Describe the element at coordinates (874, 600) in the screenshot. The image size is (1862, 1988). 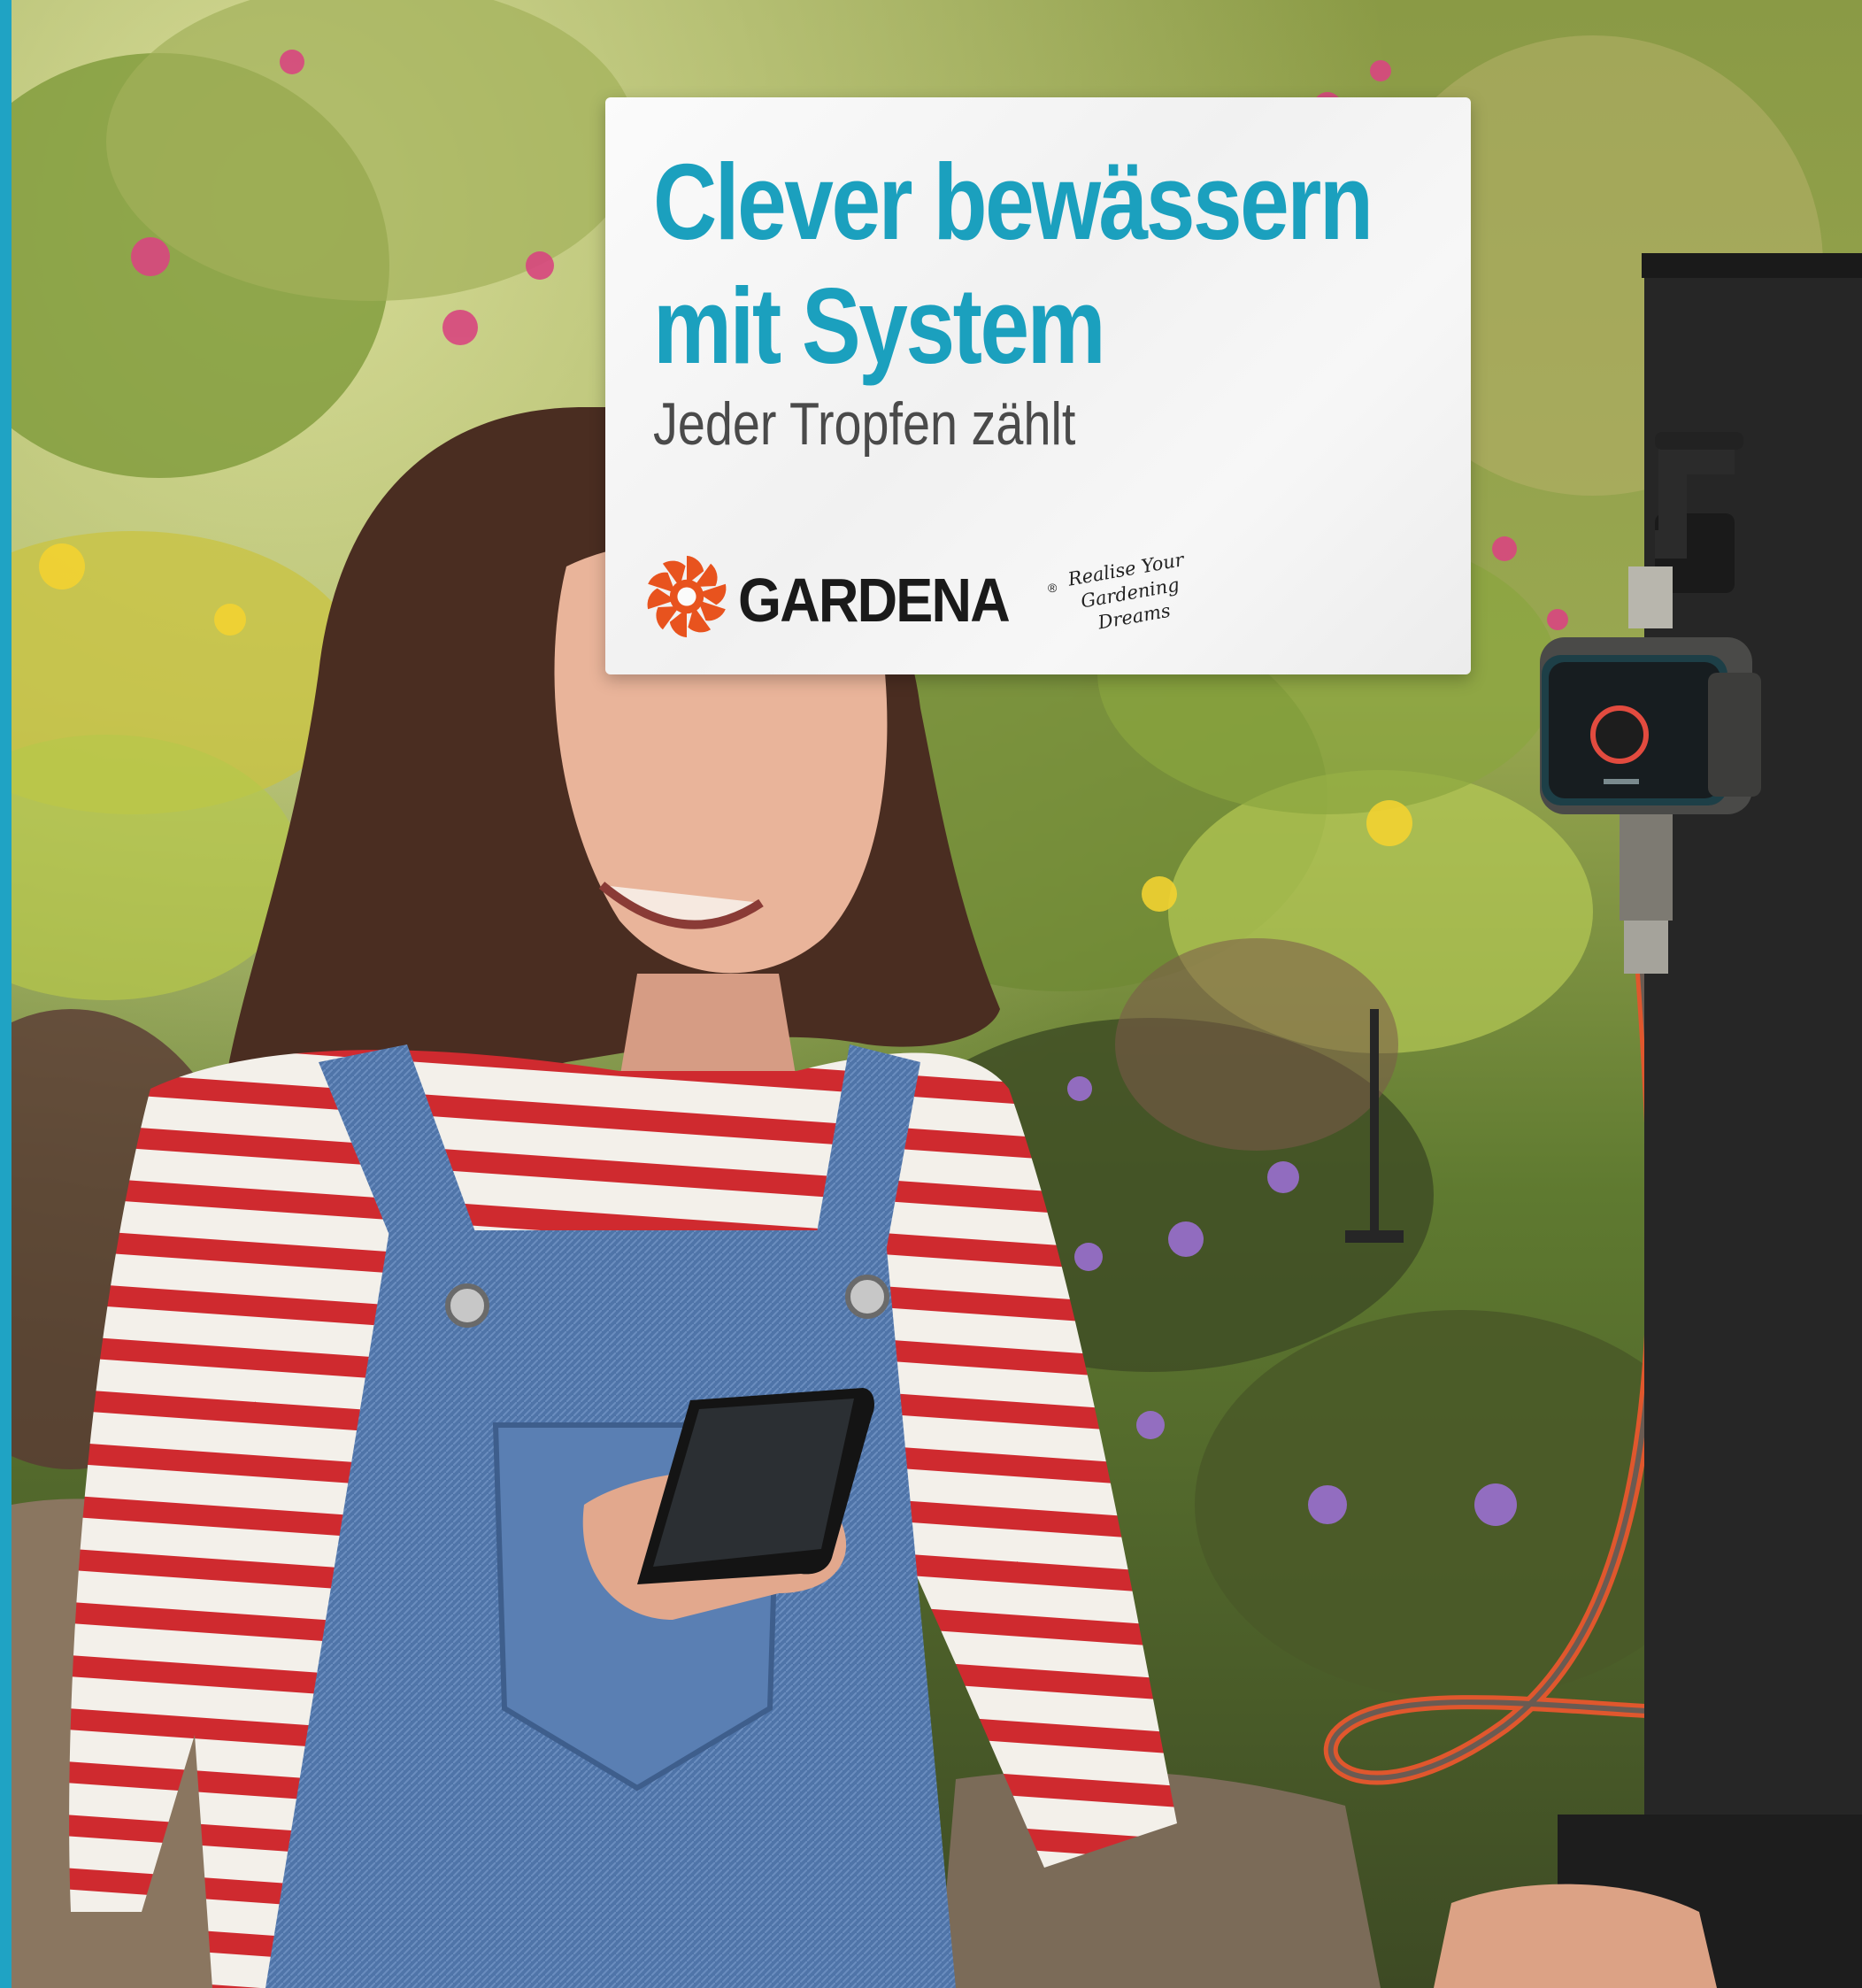
I see `brand-name: GARDENA` at that location.